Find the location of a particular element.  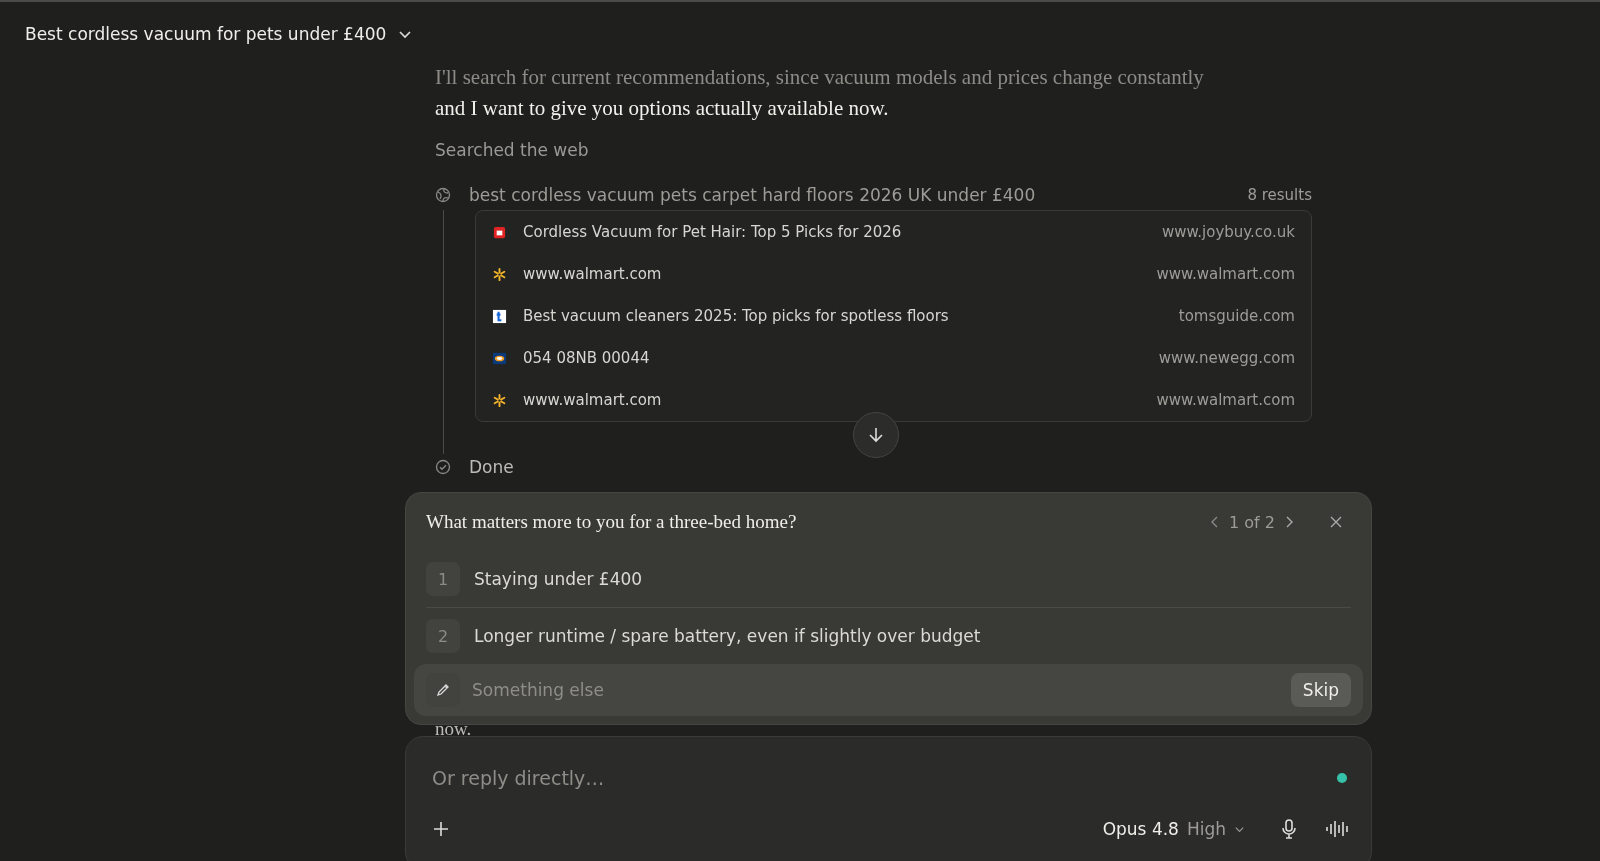

result-domain: www.joybuy.co.uk is located at coordinates (1228, 232).